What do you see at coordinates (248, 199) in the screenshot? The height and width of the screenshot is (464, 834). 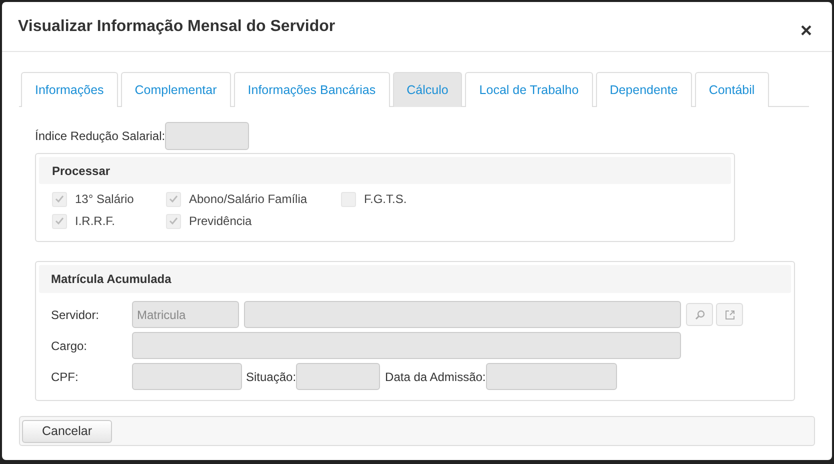 I see `checkbox-label: Abono/Salário Família` at bounding box center [248, 199].